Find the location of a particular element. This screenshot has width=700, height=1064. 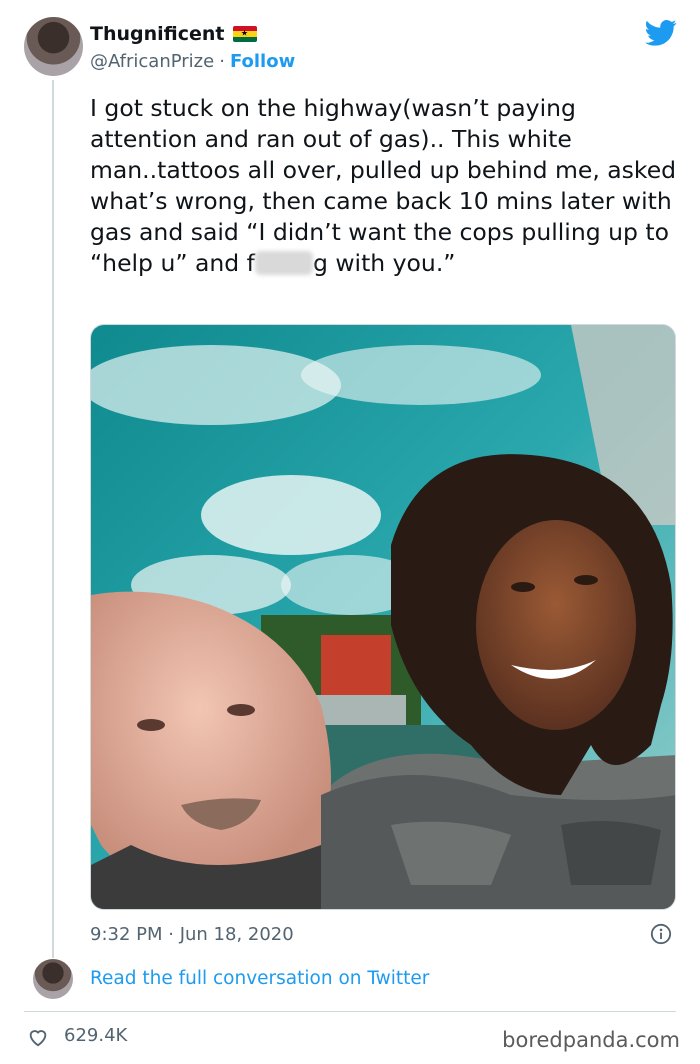

like-count: 629.4K is located at coordinates (95, 1035).